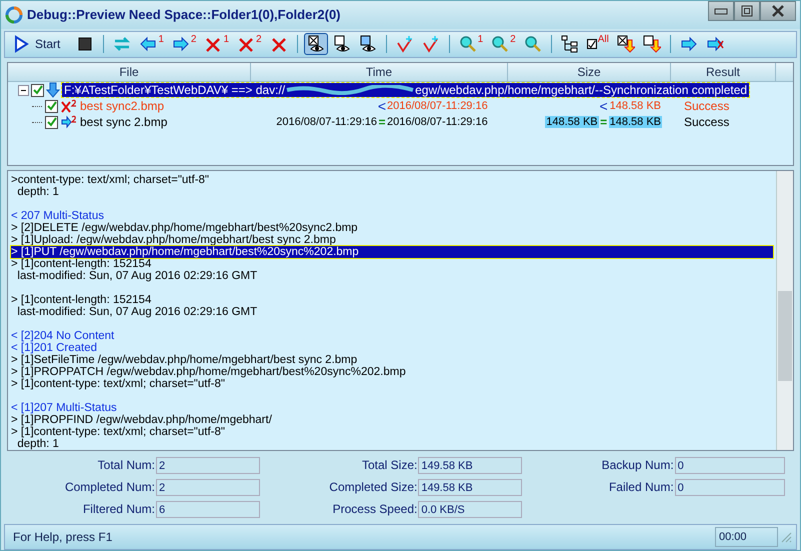 The image size is (801, 551). Describe the element at coordinates (184, 360) in the screenshot. I see `log-line: > [1]SetFileTime /egw/webdav.php/home/mgebhart/best sync 2.bmp` at that location.